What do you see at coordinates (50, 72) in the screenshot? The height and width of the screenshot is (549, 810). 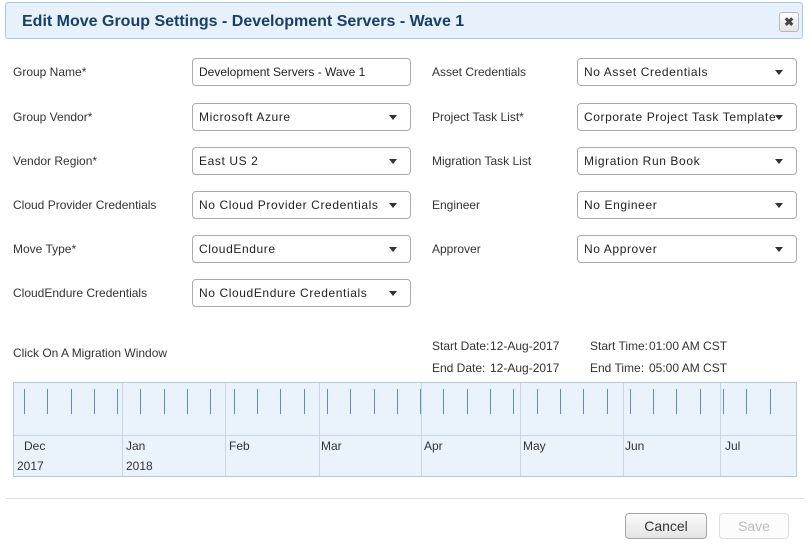 I see `group-name-label: Group Name*` at bounding box center [50, 72].